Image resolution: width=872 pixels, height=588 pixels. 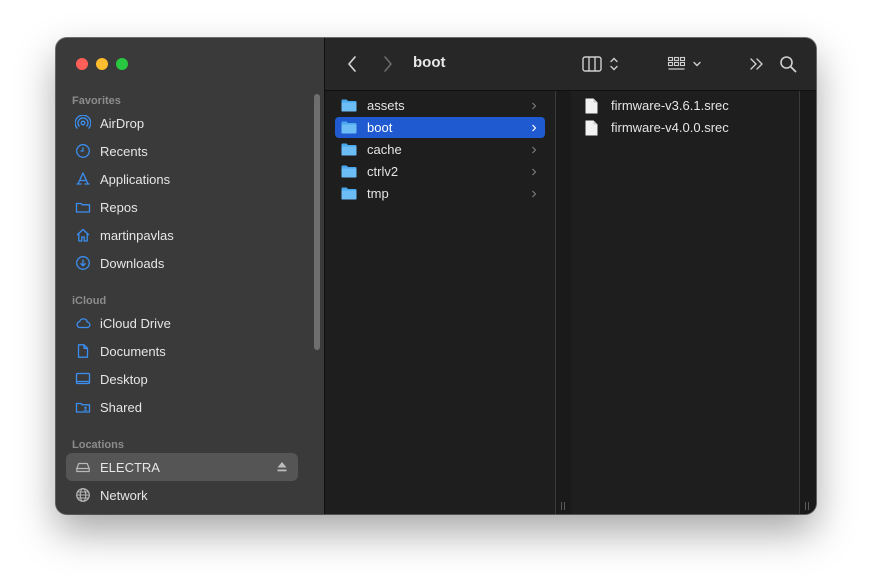 What do you see at coordinates (386, 105) in the screenshot?
I see `folder-name: assets` at bounding box center [386, 105].